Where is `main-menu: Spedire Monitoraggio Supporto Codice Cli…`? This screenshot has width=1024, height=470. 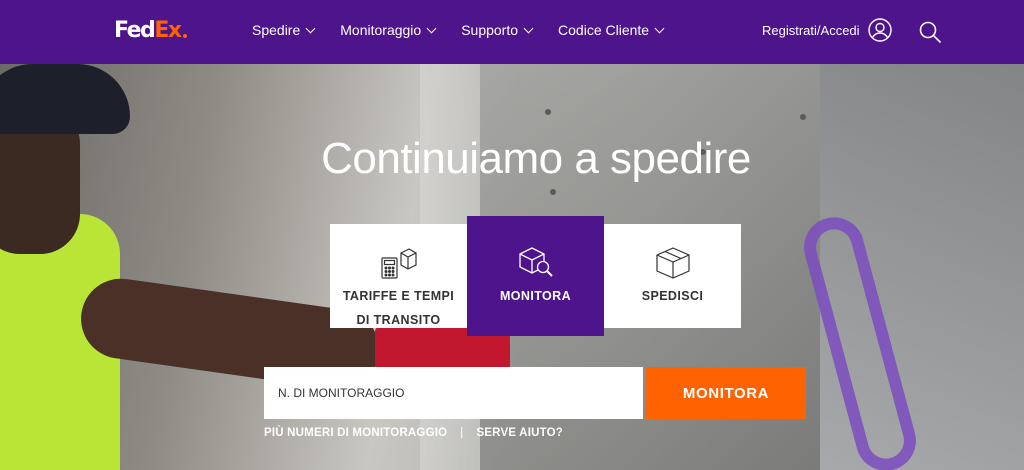 main-menu: Spedire Monitoraggio Supporto Codice Cli… is located at coordinates (470, 30).